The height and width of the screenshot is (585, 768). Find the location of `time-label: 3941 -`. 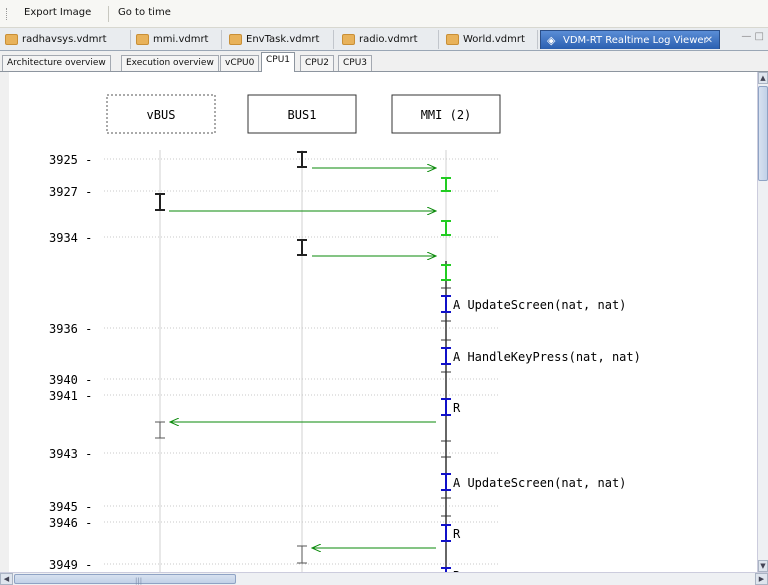

time-label: 3941 - is located at coordinates (70, 396).